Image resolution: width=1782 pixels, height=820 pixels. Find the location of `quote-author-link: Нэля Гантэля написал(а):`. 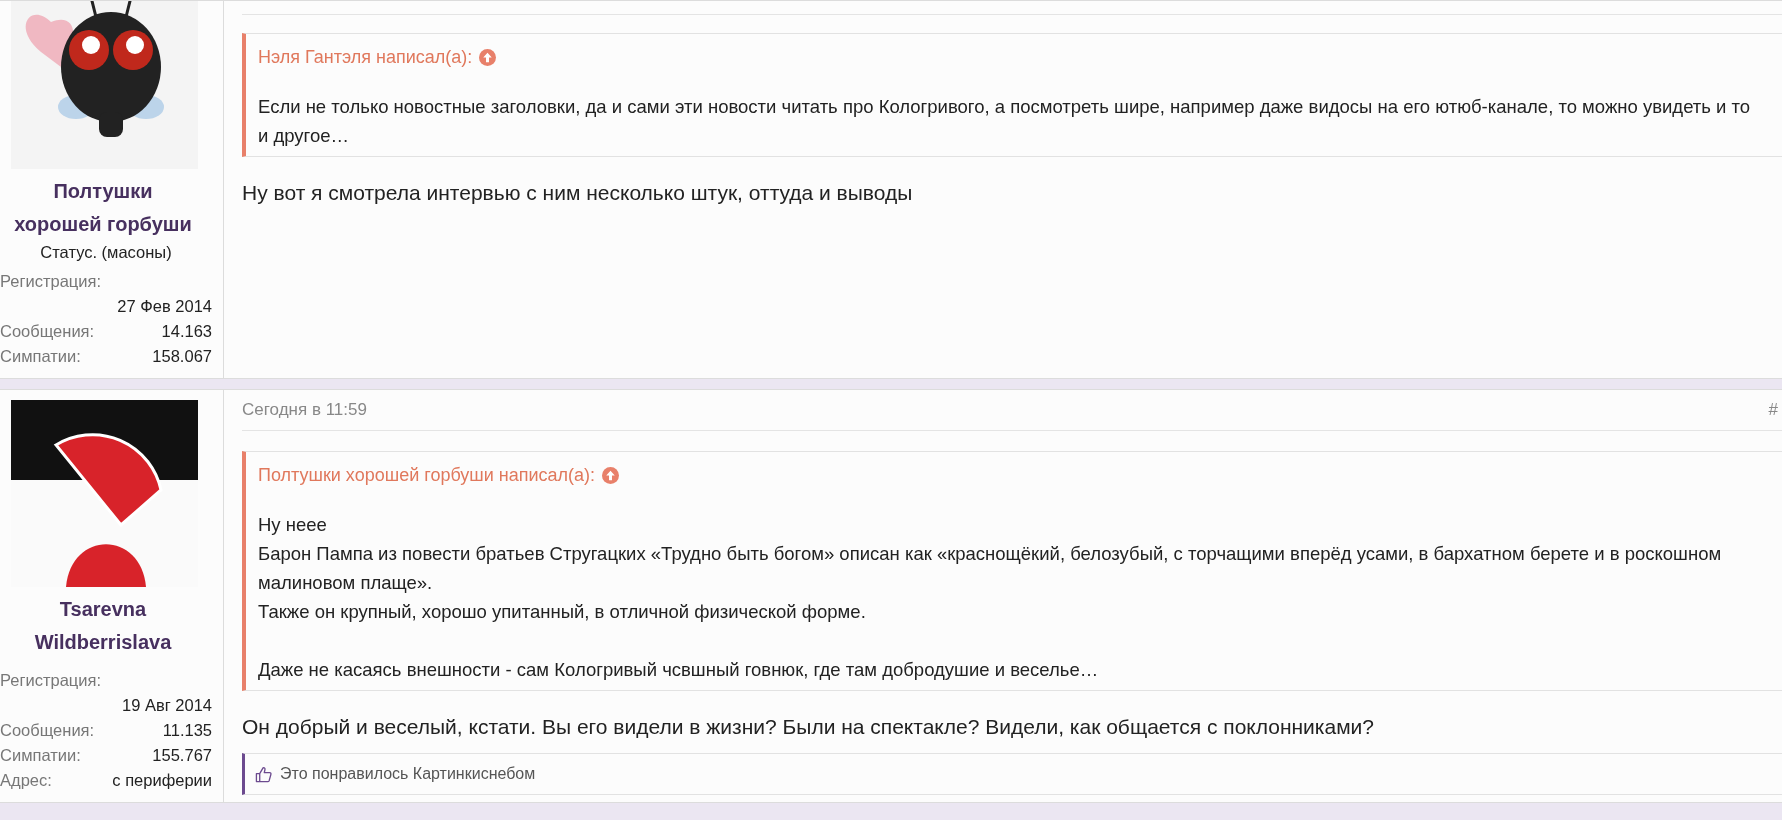

quote-author-link: Нэля Гантэля написал(а): is located at coordinates (365, 57).